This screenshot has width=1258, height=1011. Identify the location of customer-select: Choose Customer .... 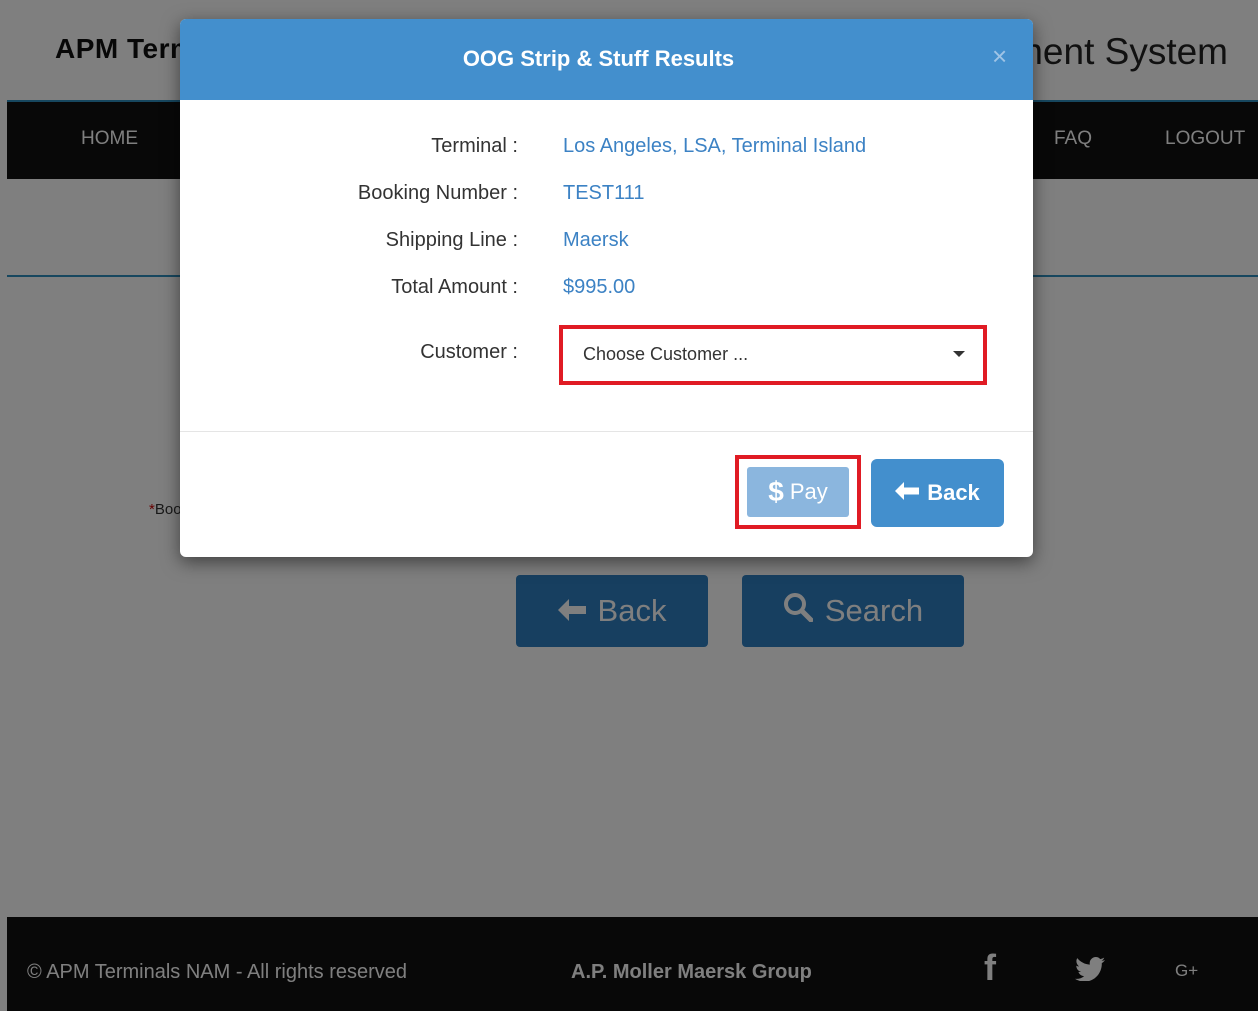
(773, 355).